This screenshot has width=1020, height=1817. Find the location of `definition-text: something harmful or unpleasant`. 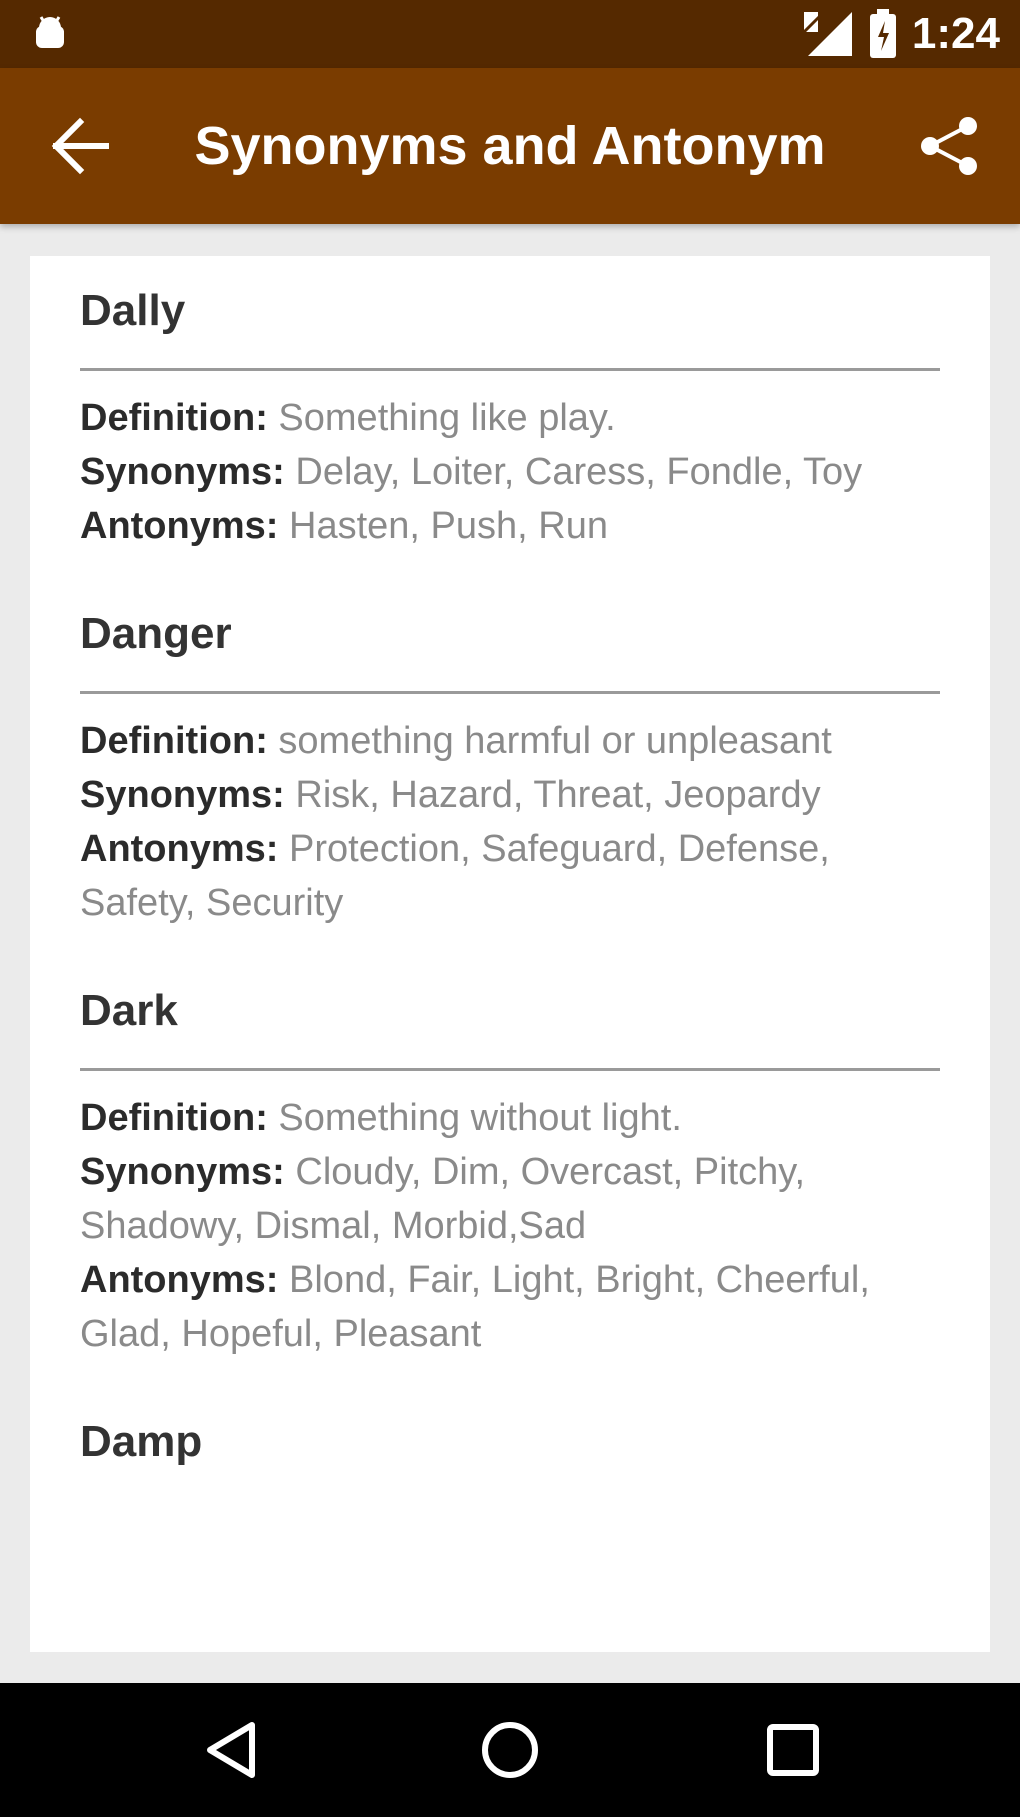

definition-text: something harmful or unpleasant is located at coordinates (555, 741).